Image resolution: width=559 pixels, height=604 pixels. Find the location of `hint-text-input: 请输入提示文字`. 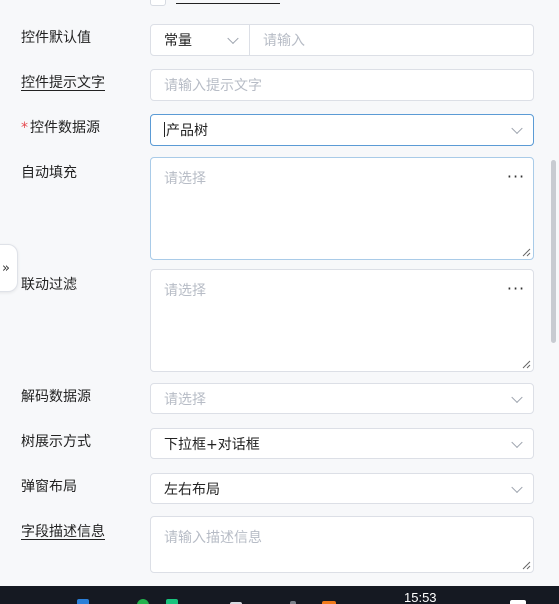

hint-text-input: 请输入提示文字 is located at coordinates (342, 85).